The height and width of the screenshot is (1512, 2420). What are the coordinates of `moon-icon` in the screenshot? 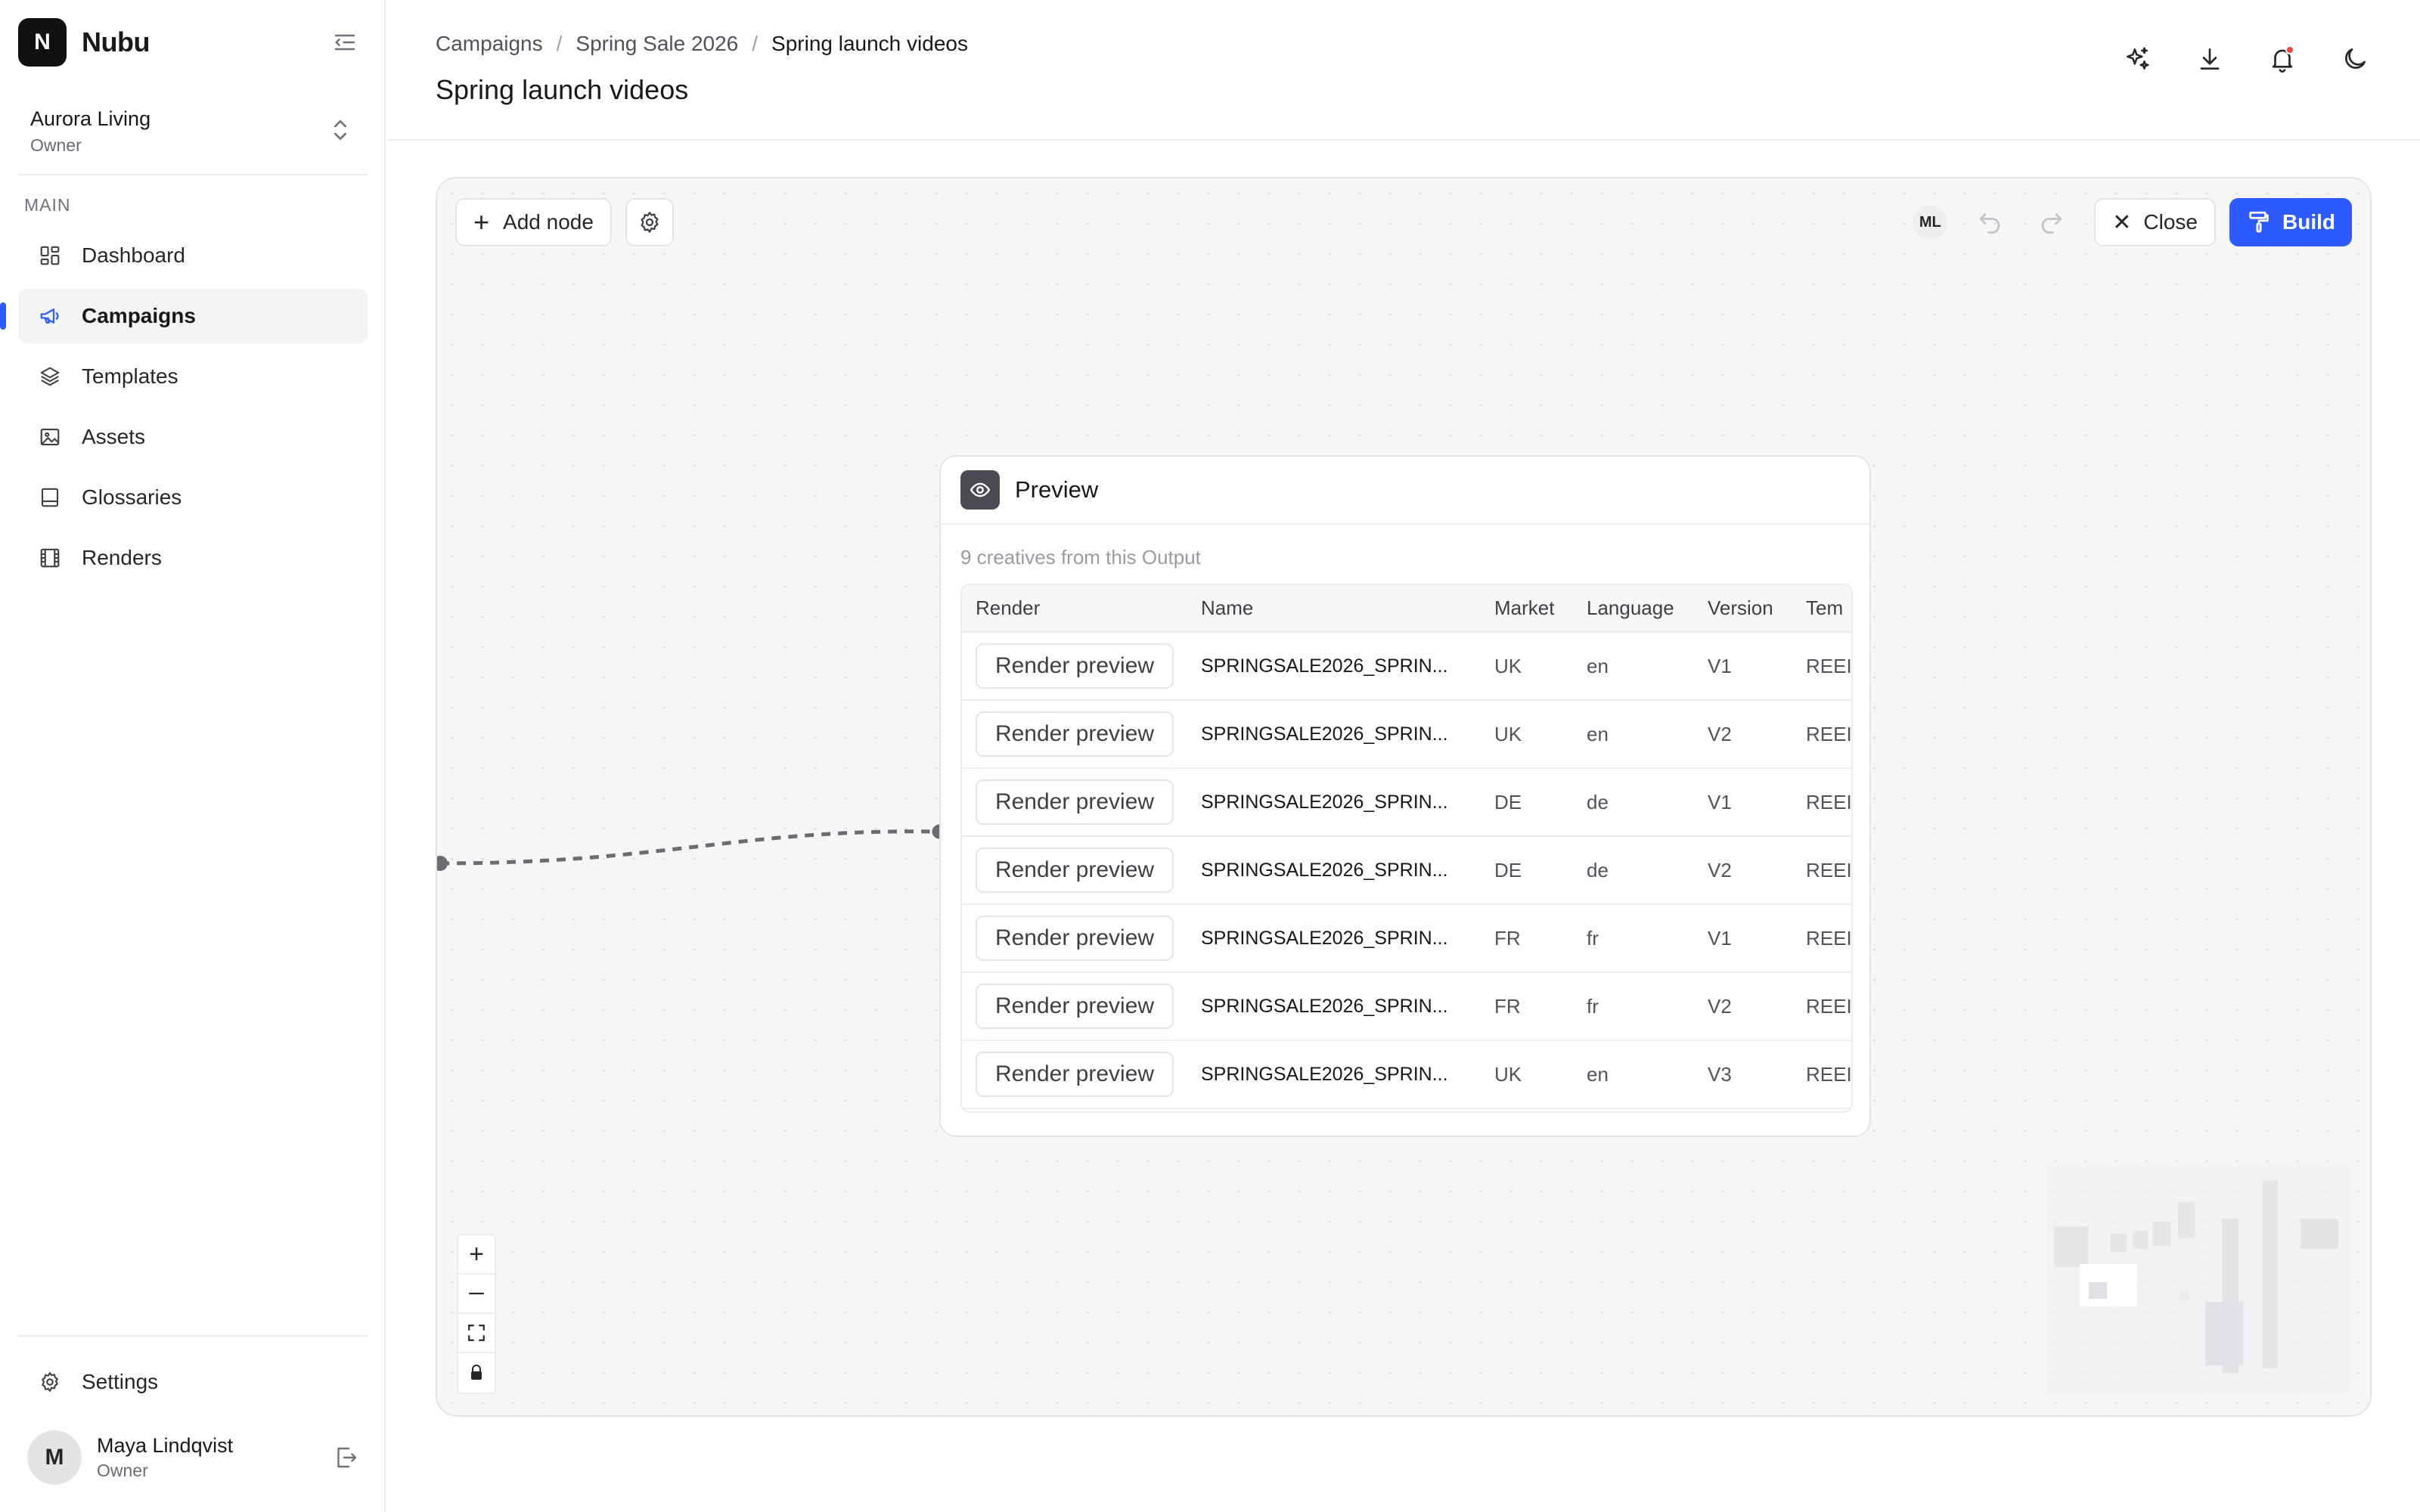 It's located at (2355, 59).